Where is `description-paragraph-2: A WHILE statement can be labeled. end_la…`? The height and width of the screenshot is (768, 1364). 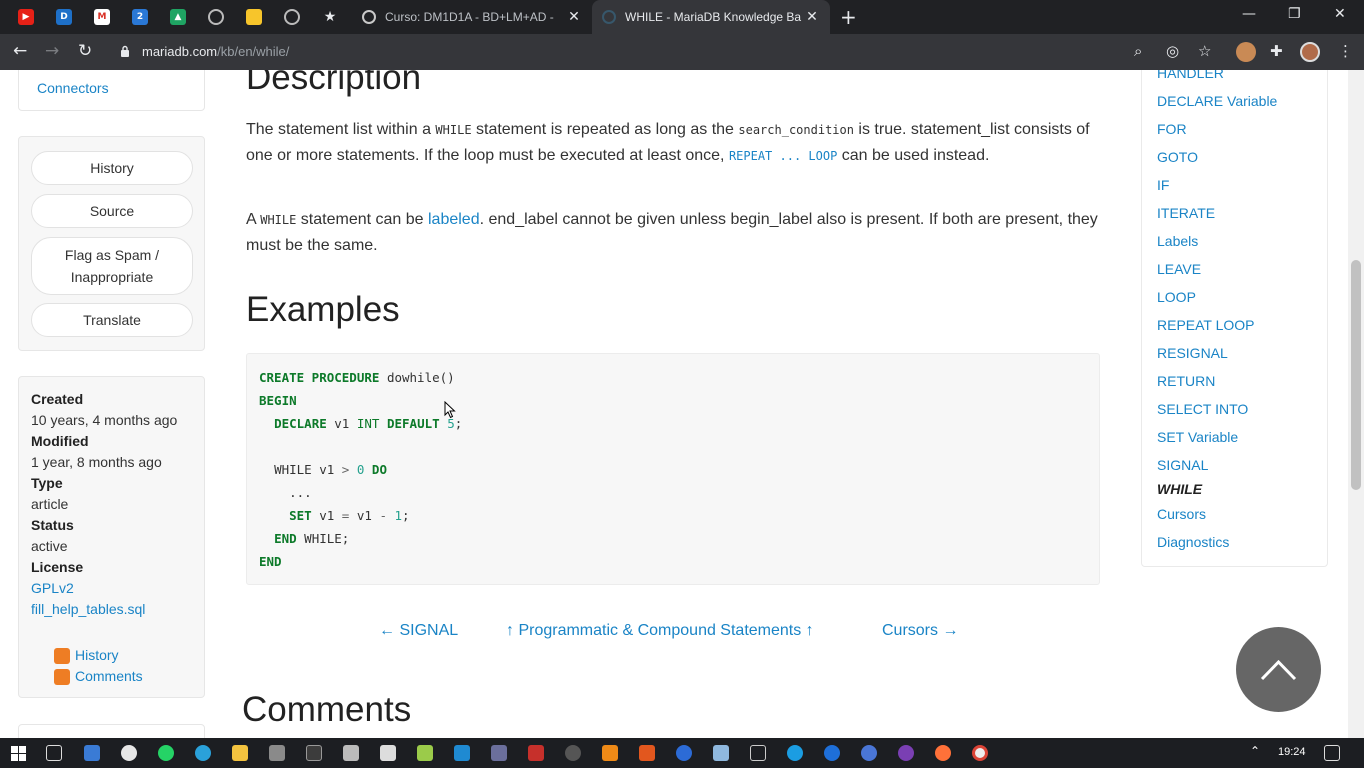 description-paragraph-2: A WHILE statement can be labeled. end_la… is located at coordinates (672, 232).